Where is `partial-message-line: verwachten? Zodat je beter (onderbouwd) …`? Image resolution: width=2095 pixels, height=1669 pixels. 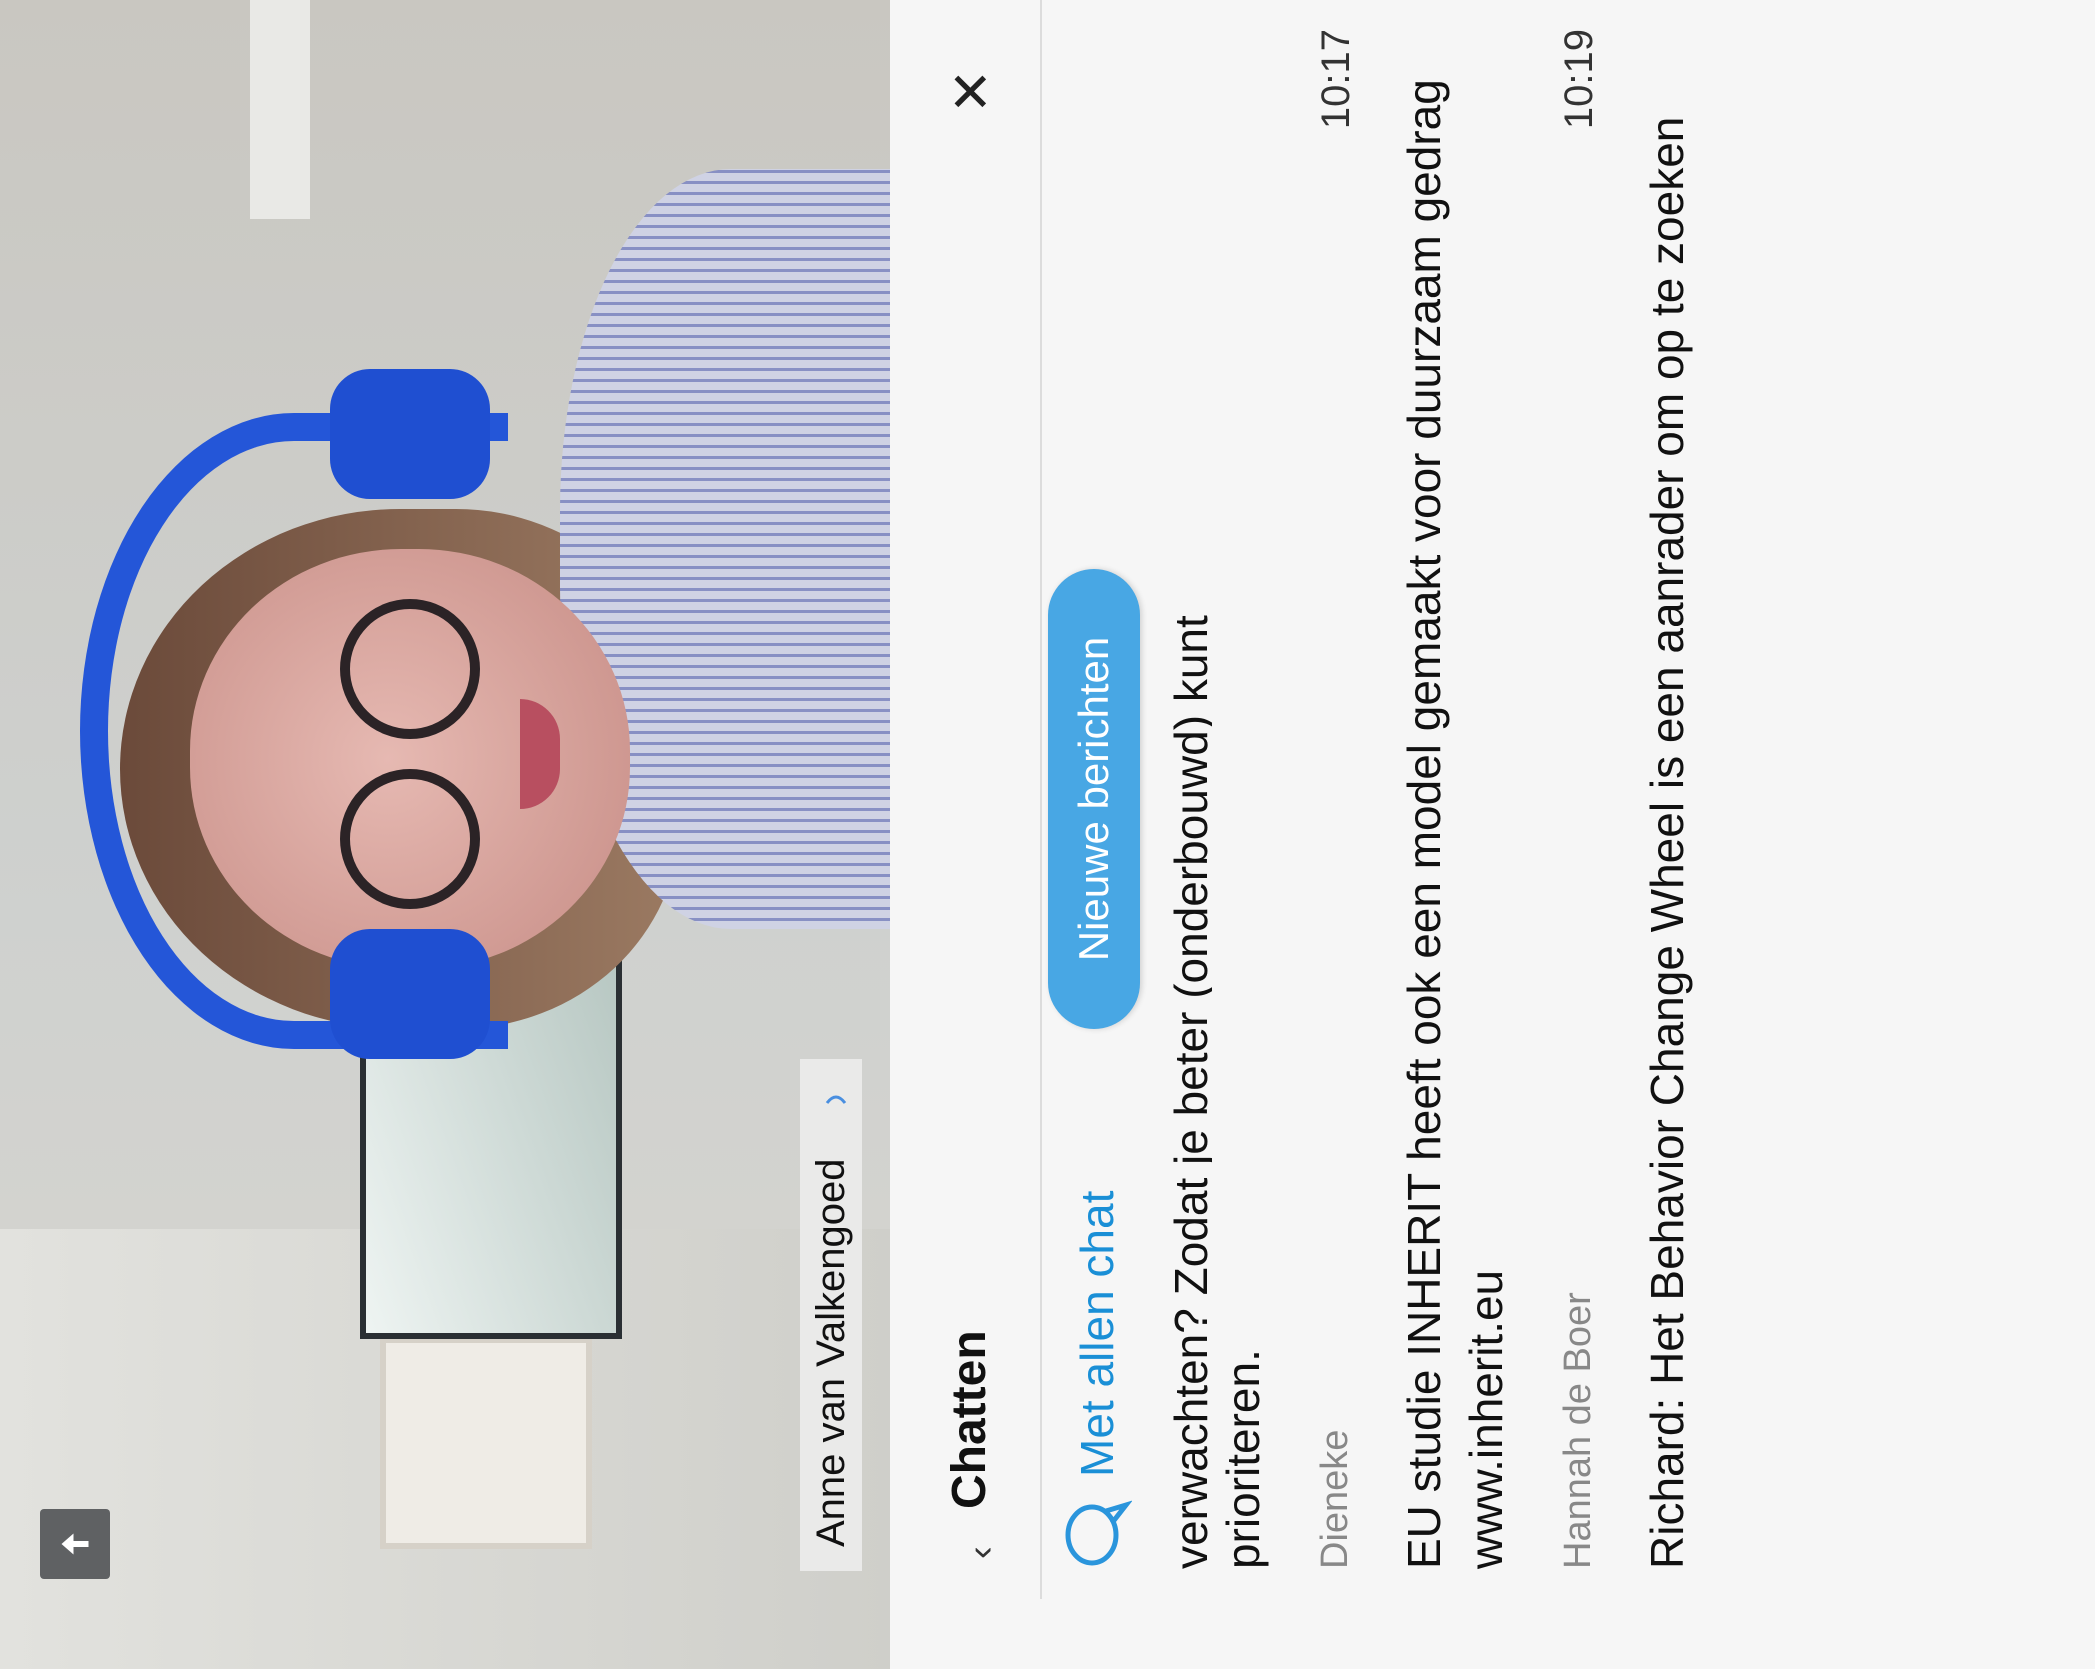
partial-message-line: verwachten? Zodat je beter (onderbouwd) … is located at coordinates (1188, 1092).